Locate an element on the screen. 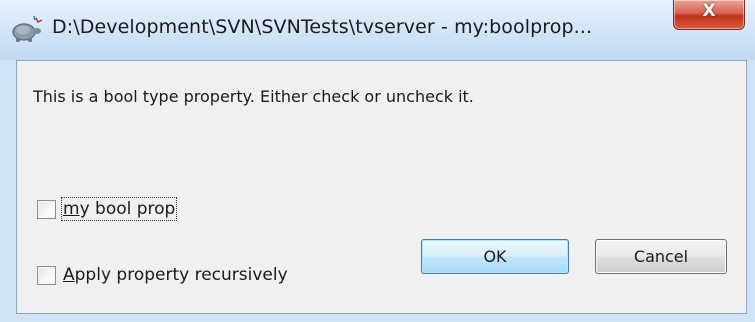  close-button: X is located at coordinates (709, 15).